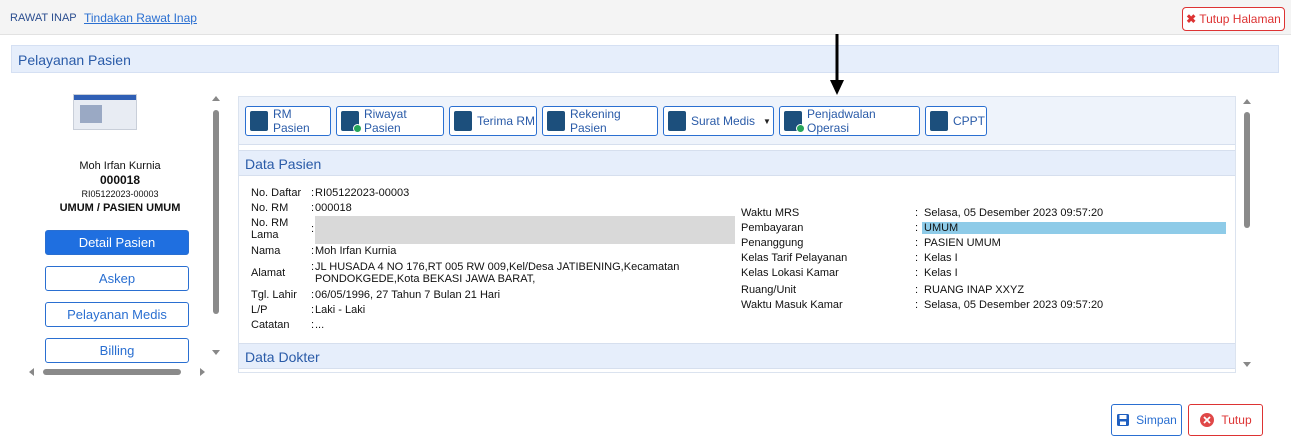 The width and height of the screenshot is (1291, 445). I want to click on document-plus-icon, so click(677, 121).